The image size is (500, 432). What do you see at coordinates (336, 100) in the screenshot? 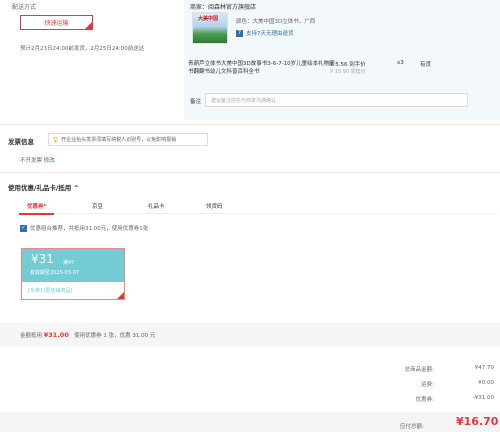
I see `remark-input: 建议备注前先与商家沟通确认` at bounding box center [336, 100].